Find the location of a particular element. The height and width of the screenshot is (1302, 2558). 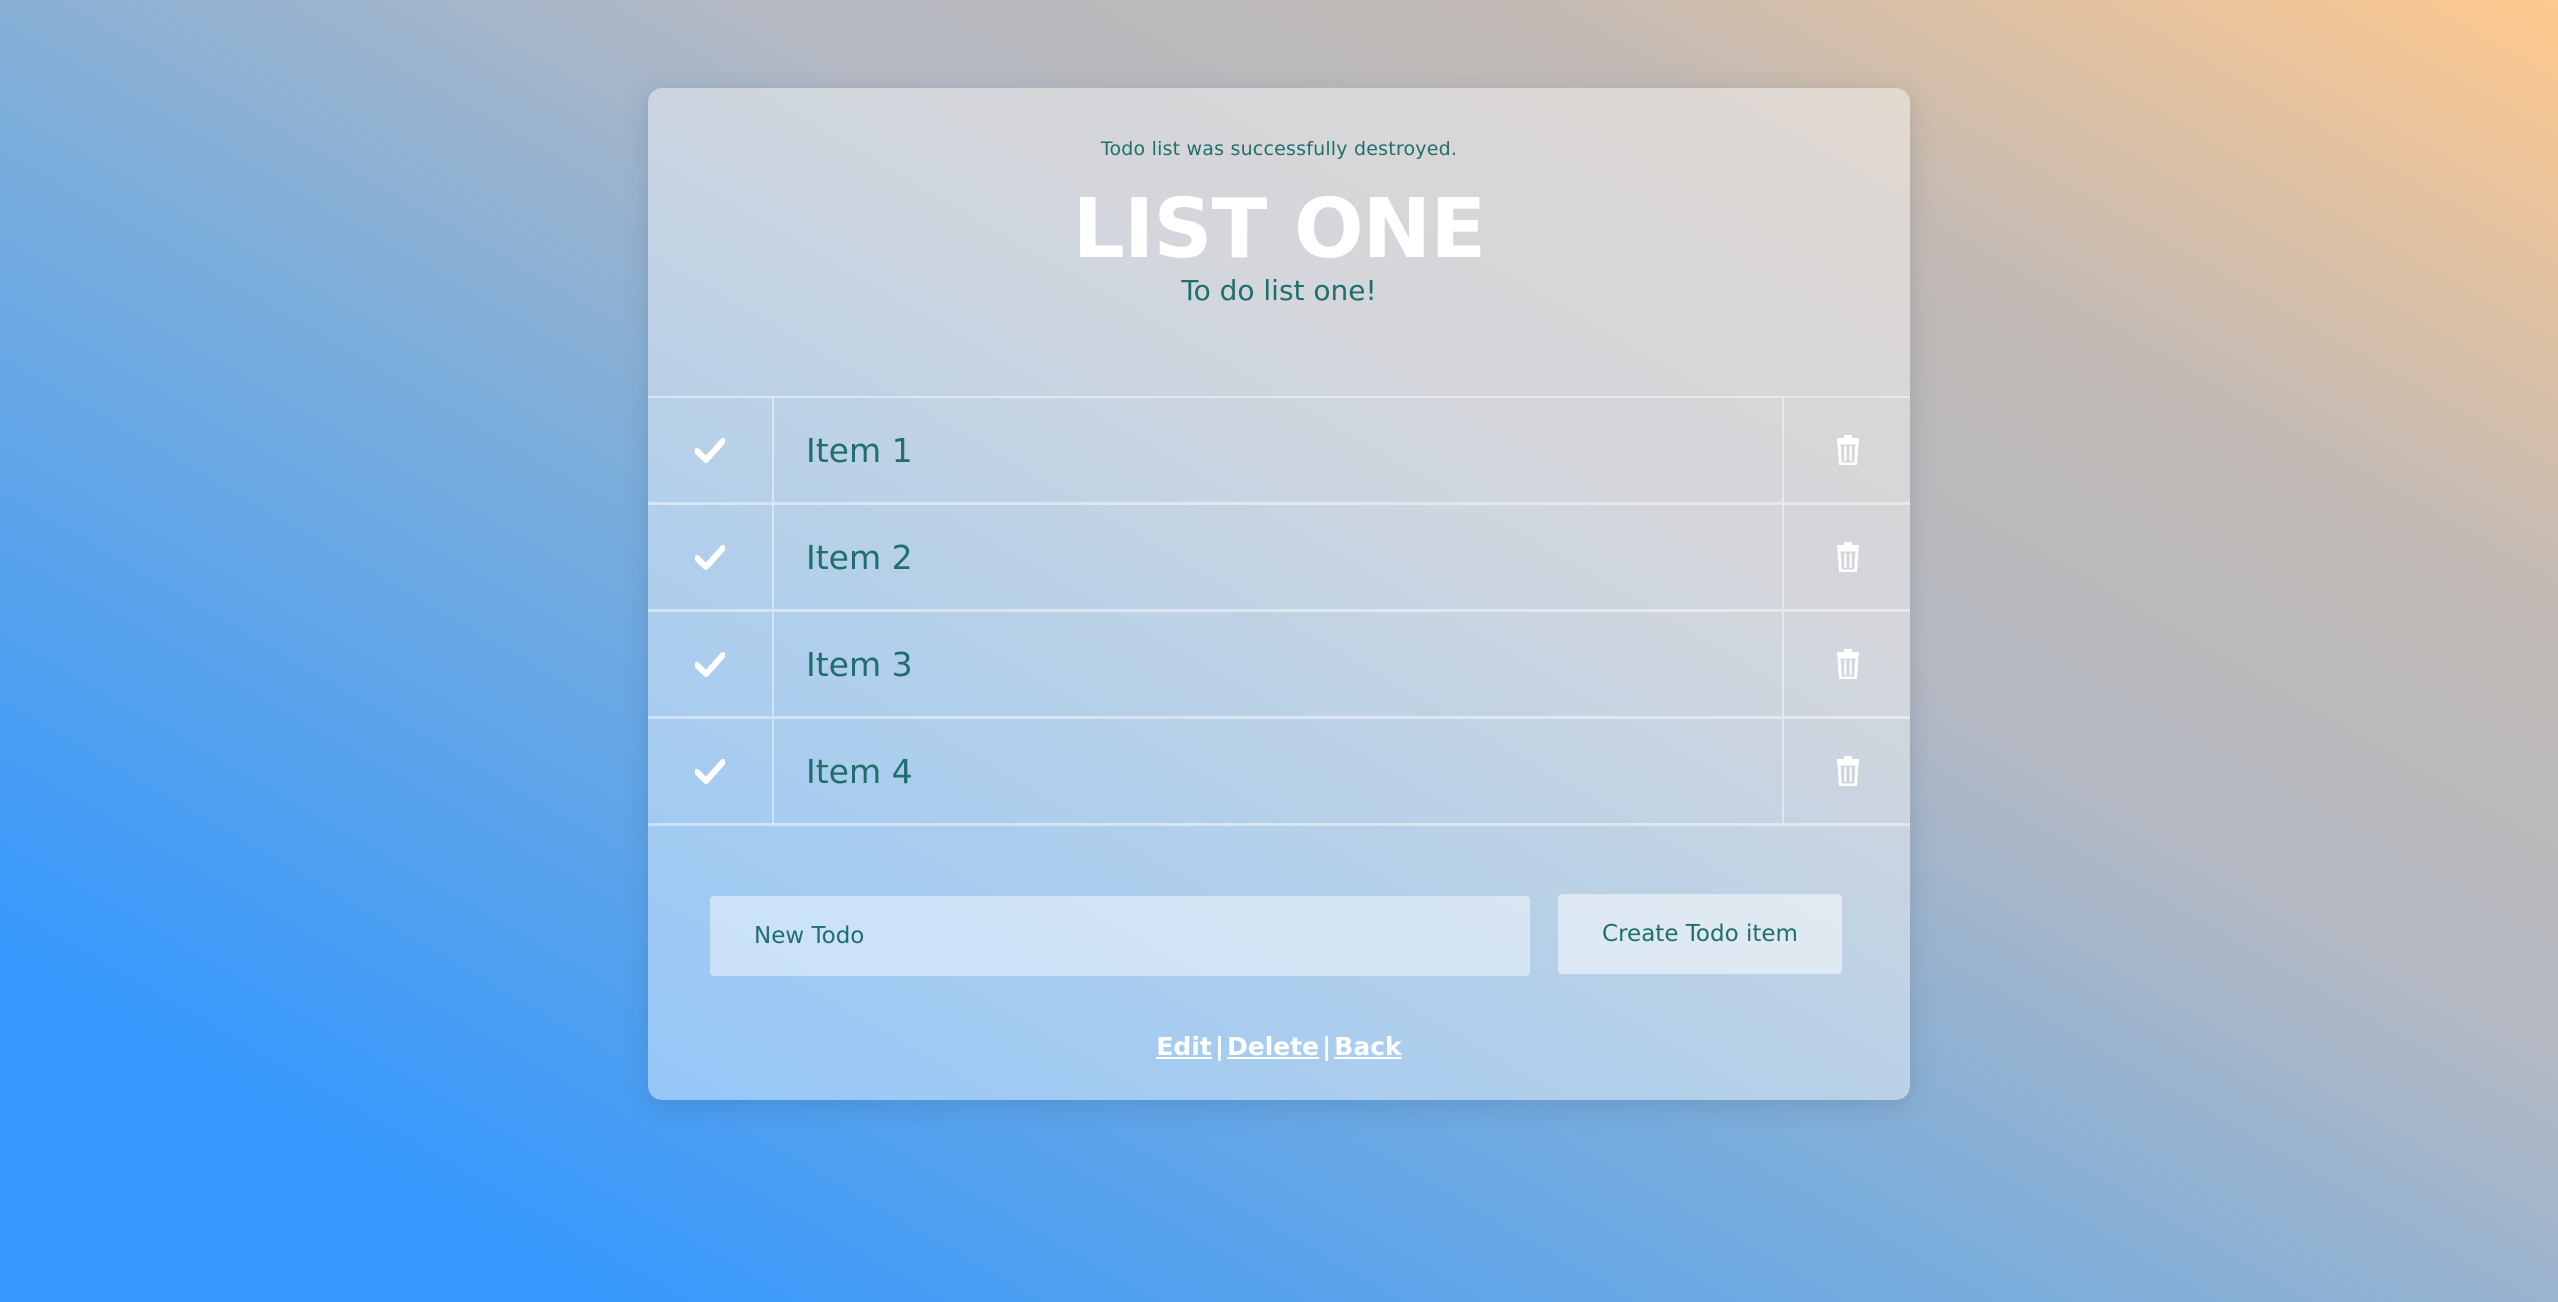

todo-item-text: Item 1 is located at coordinates (1279, 450).